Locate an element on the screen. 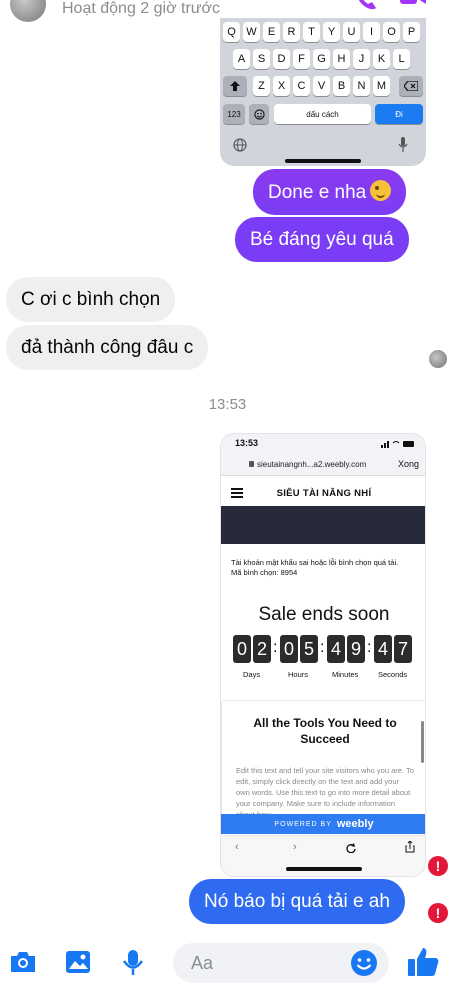 Image resolution: width=455 pixels, height=1000 pixels. backspace-key-icon is located at coordinates (411, 86).